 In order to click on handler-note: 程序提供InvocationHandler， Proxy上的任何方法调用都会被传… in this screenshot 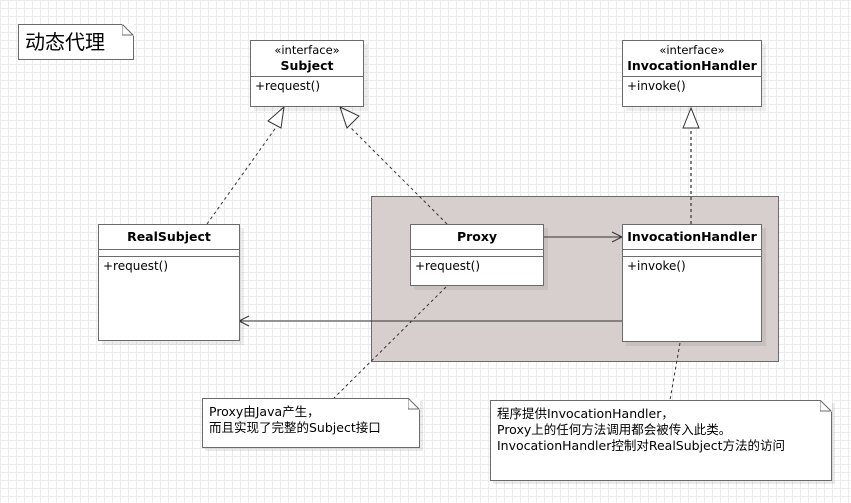, I will do `click(661, 439)`.